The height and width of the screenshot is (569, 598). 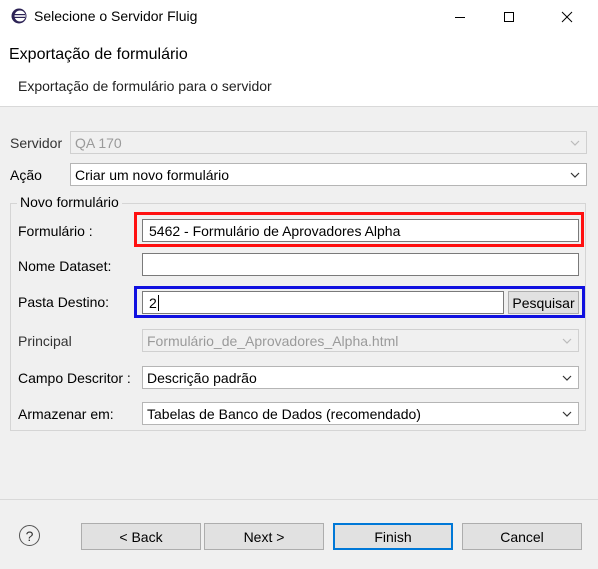 I want to click on minimize-button, so click(x=460, y=16).